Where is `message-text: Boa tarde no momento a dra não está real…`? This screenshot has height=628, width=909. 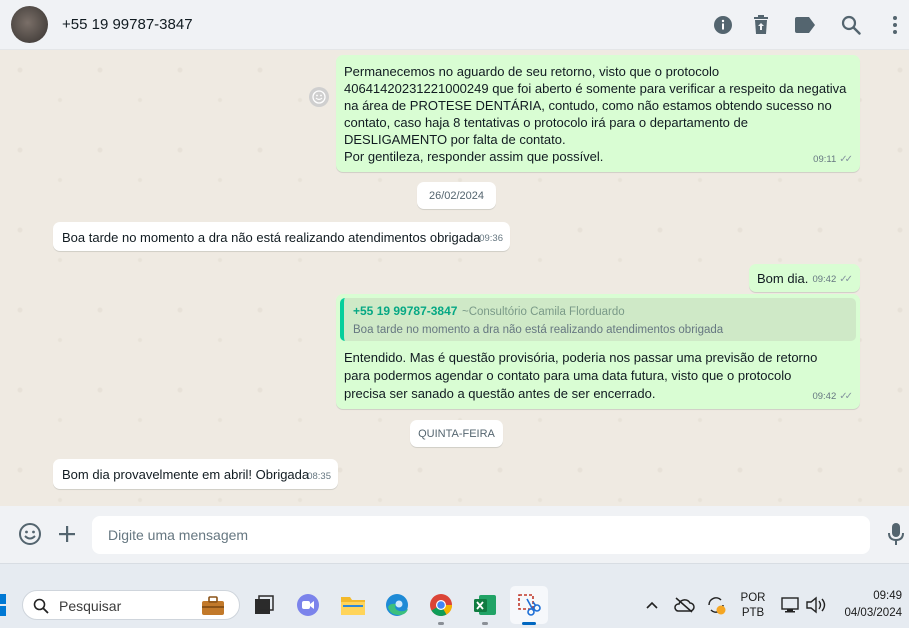 message-text: Boa tarde no momento a dra não está real… is located at coordinates (271, 237).